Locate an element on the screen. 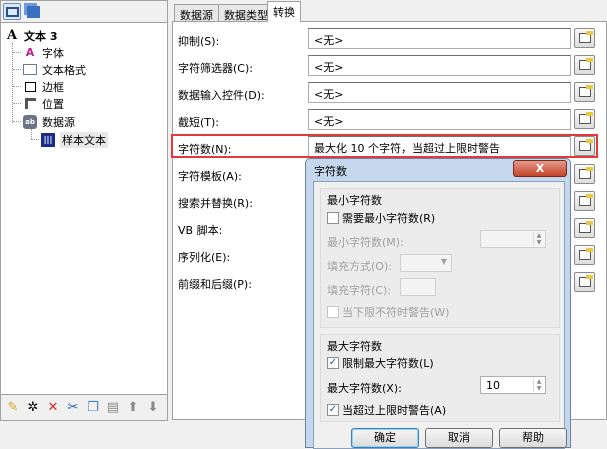  suppress-label: 抑制(S): is located at coordinates (199, 41).